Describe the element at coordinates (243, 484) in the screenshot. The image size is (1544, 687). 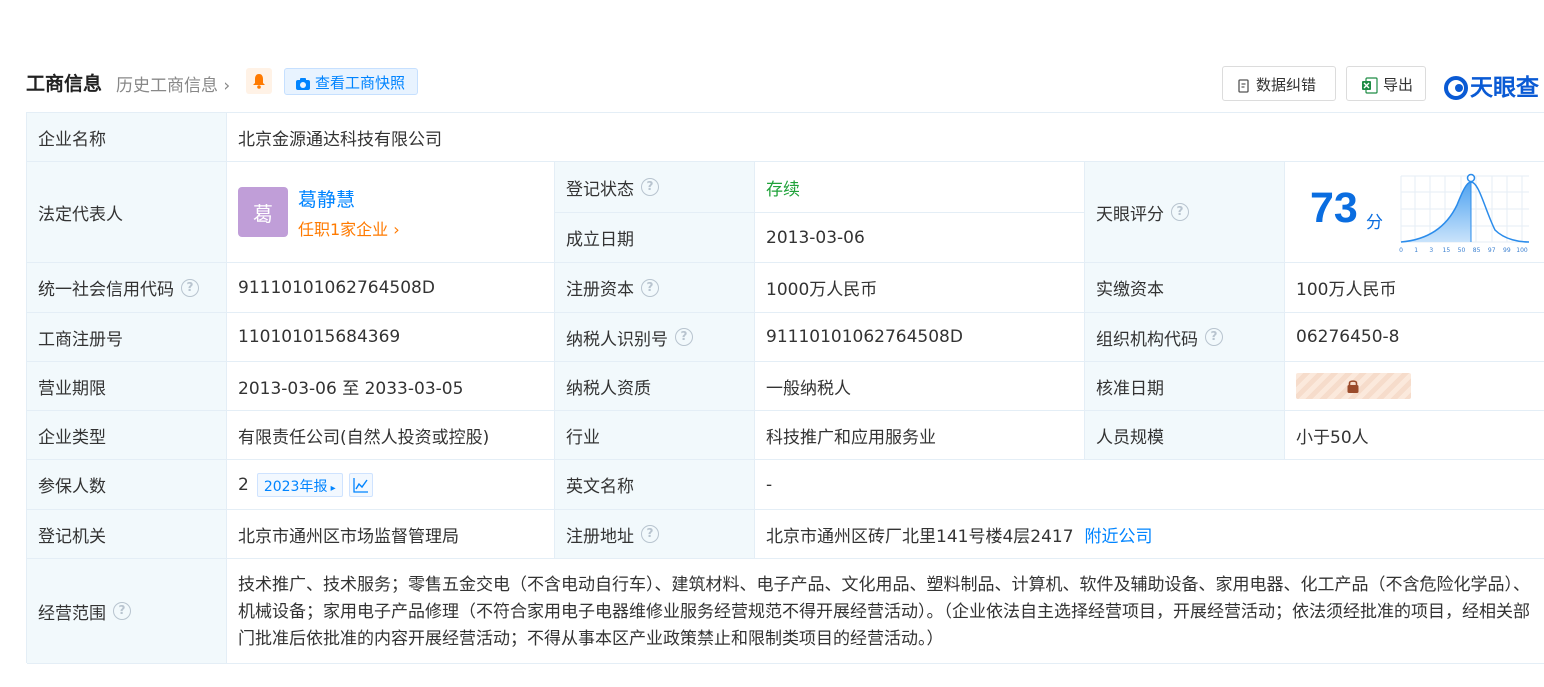
I see `insured-count: 2` at that location.